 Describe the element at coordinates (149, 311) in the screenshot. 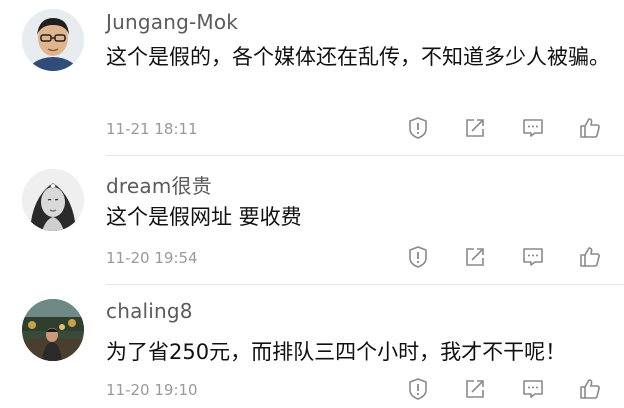

I see `username: chaling8` at that location.